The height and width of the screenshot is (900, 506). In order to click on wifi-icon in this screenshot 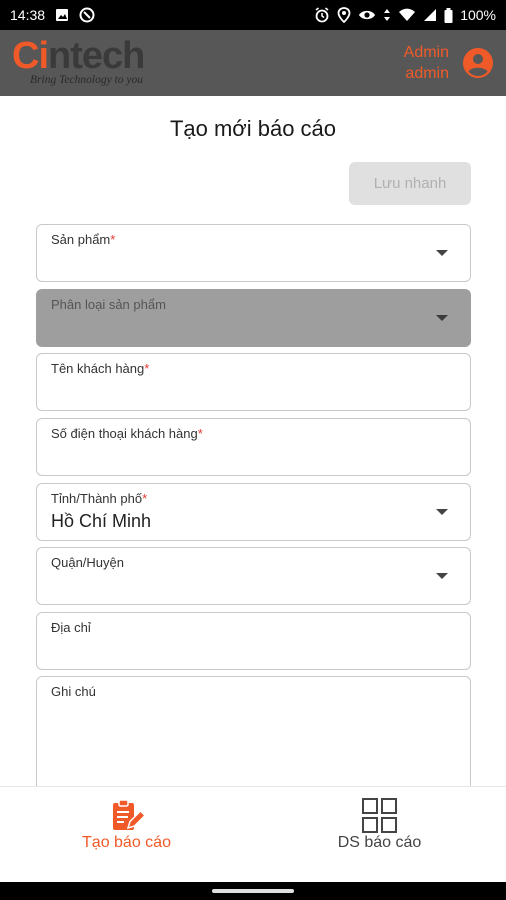, I will do `click(407, 15)`.